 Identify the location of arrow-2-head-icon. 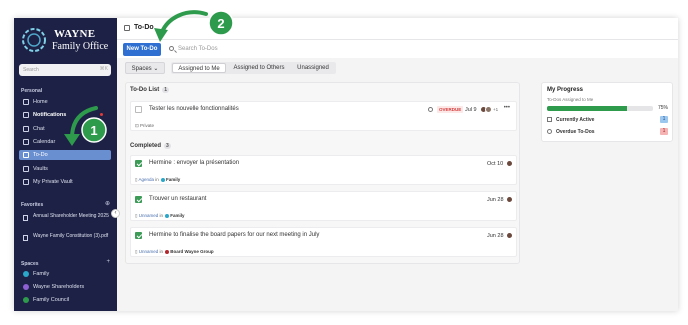
(161, 35).